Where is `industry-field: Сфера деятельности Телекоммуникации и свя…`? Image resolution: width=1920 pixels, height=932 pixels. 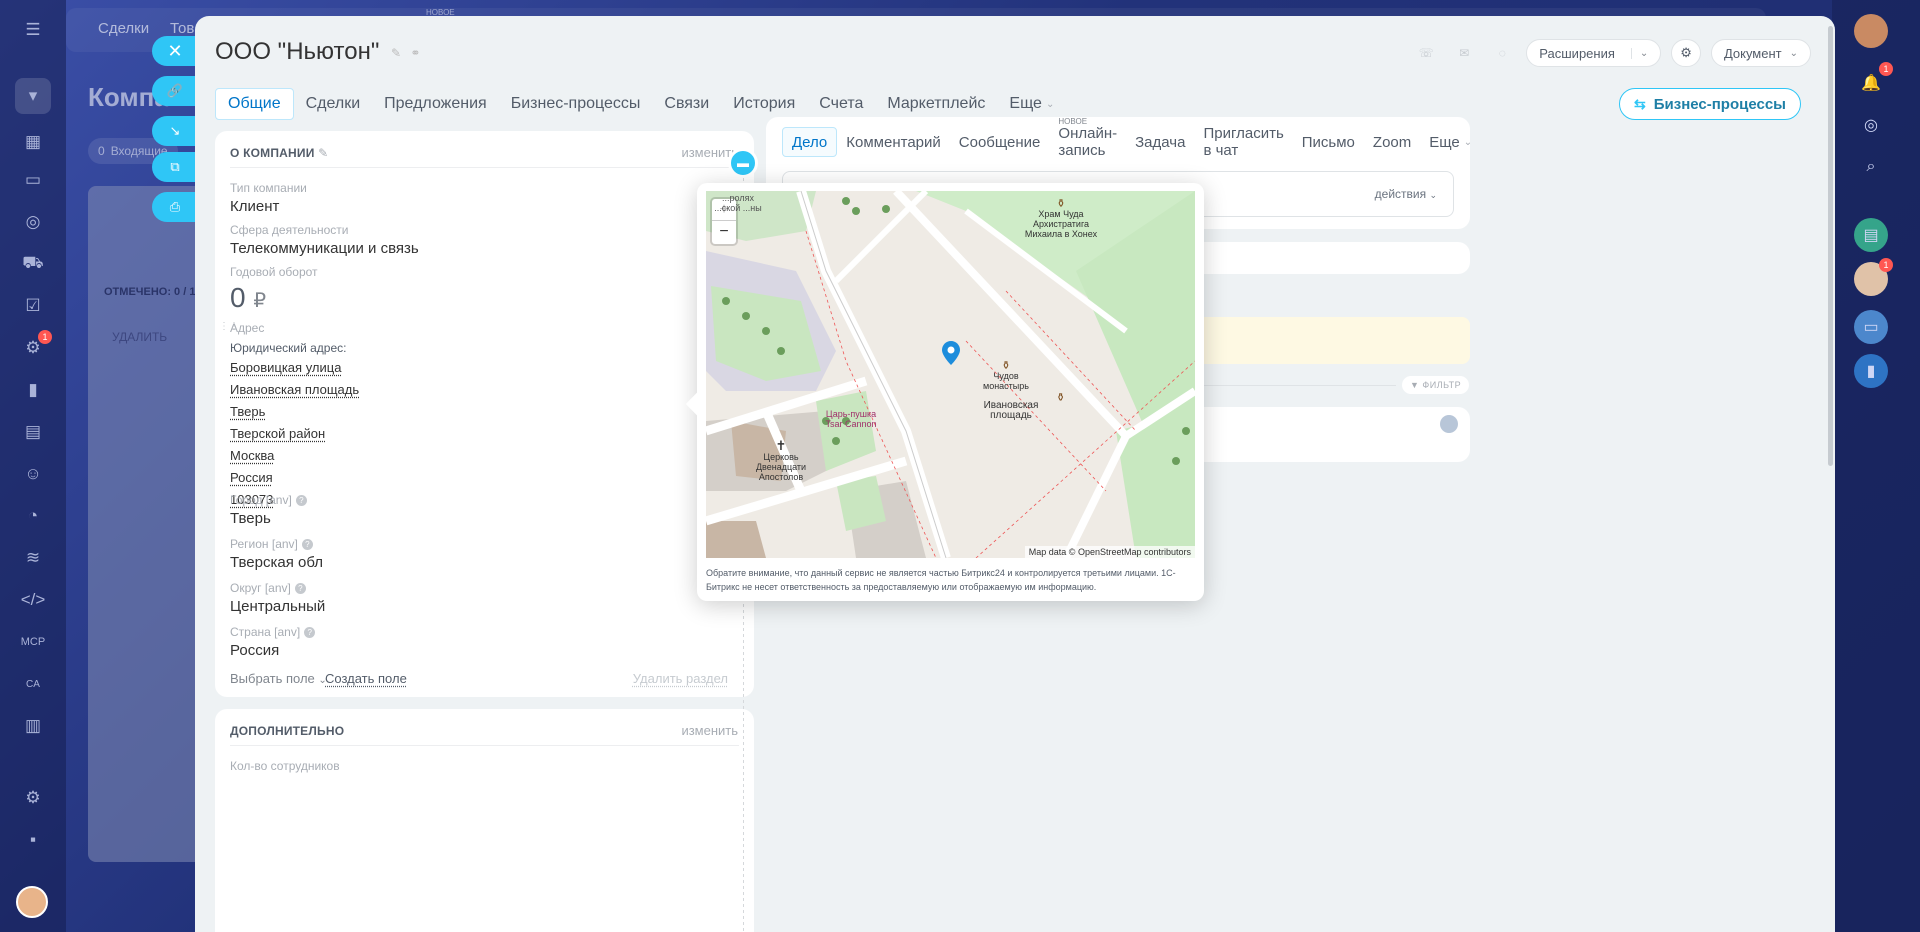
industry-field: Сфера деятельности Телекоммуникации и свя… is located at coordinates (324, 240).